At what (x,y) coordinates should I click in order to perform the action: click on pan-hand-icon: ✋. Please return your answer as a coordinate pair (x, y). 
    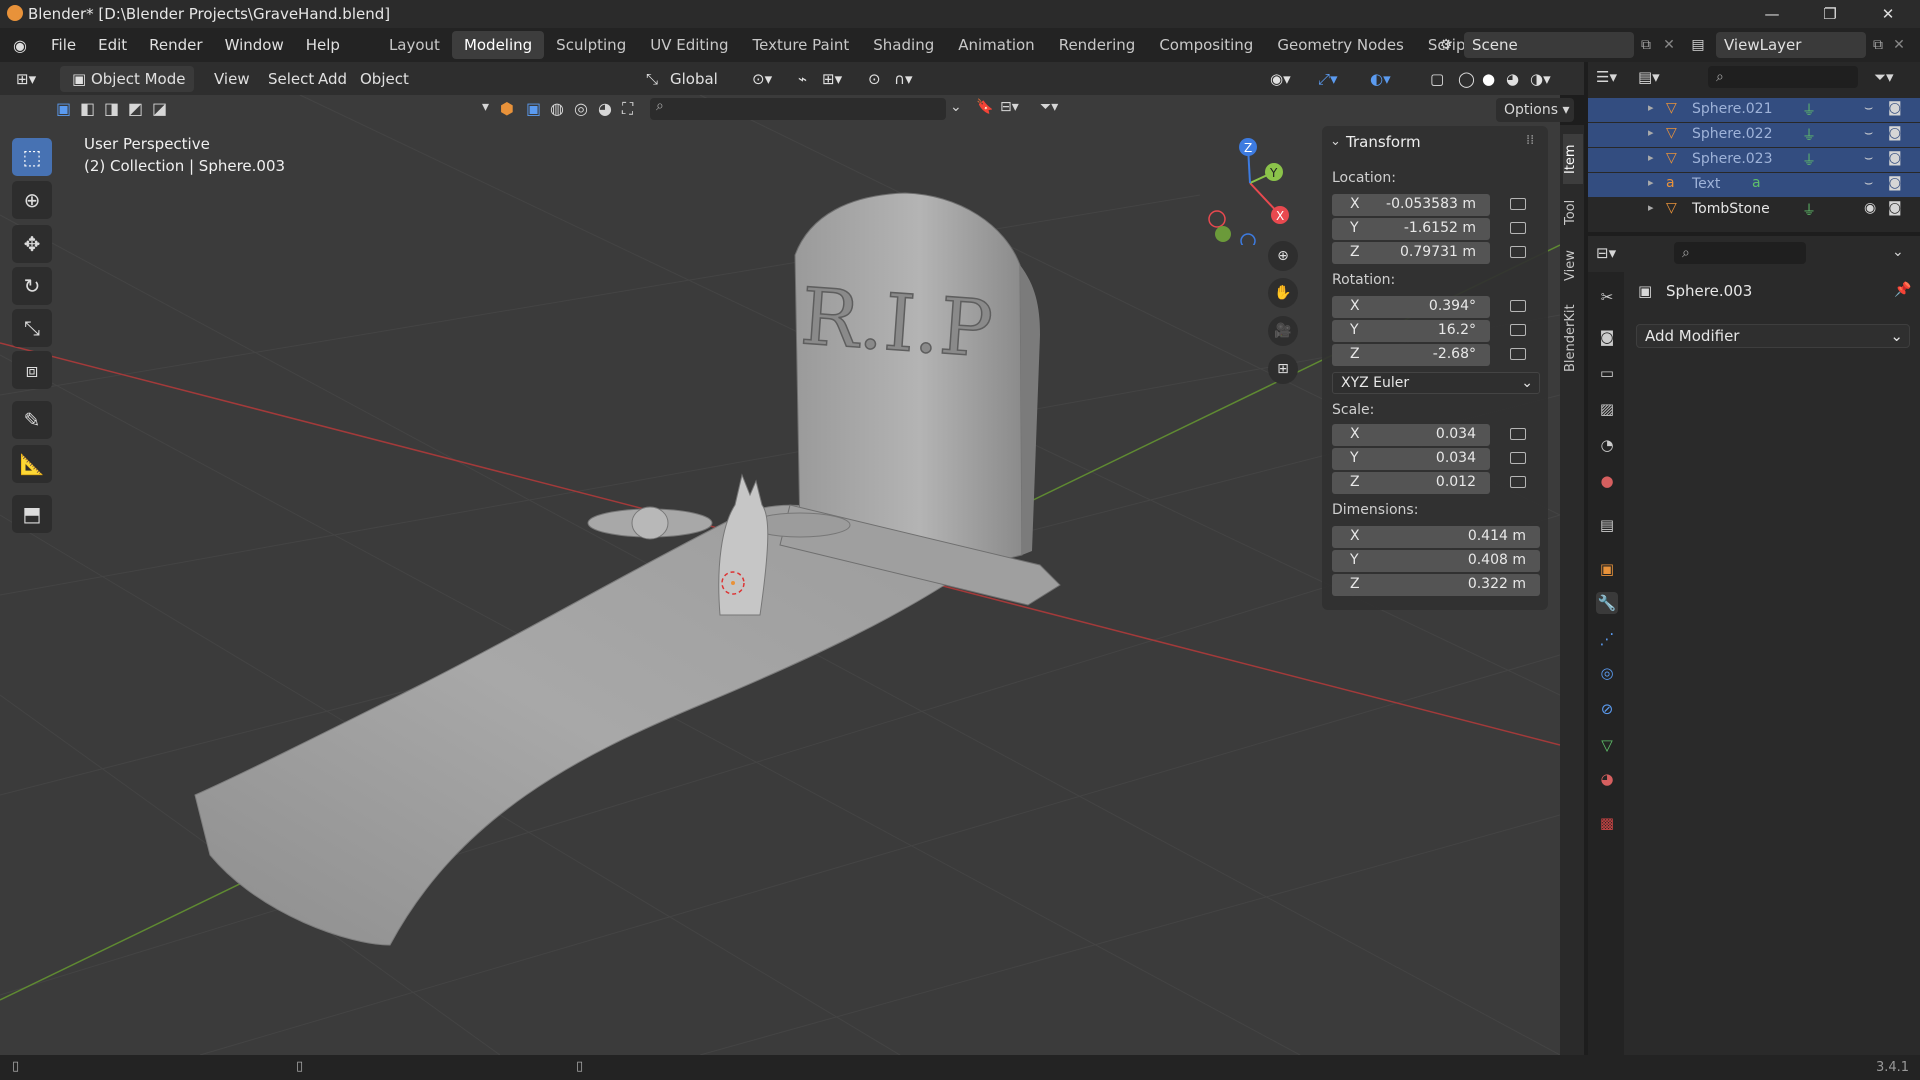
    Looking at the image, I should click on (1283, 293).